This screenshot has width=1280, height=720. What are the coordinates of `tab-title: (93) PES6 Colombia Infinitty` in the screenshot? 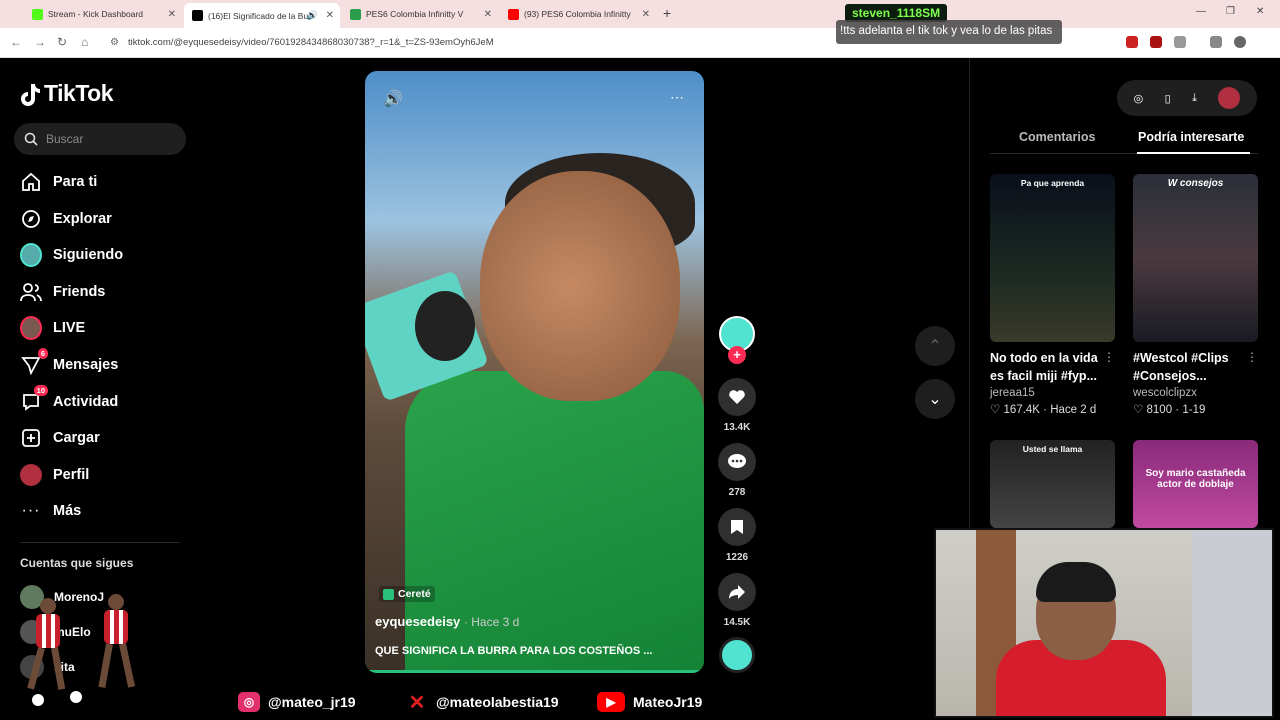 It's located at (577, 14).